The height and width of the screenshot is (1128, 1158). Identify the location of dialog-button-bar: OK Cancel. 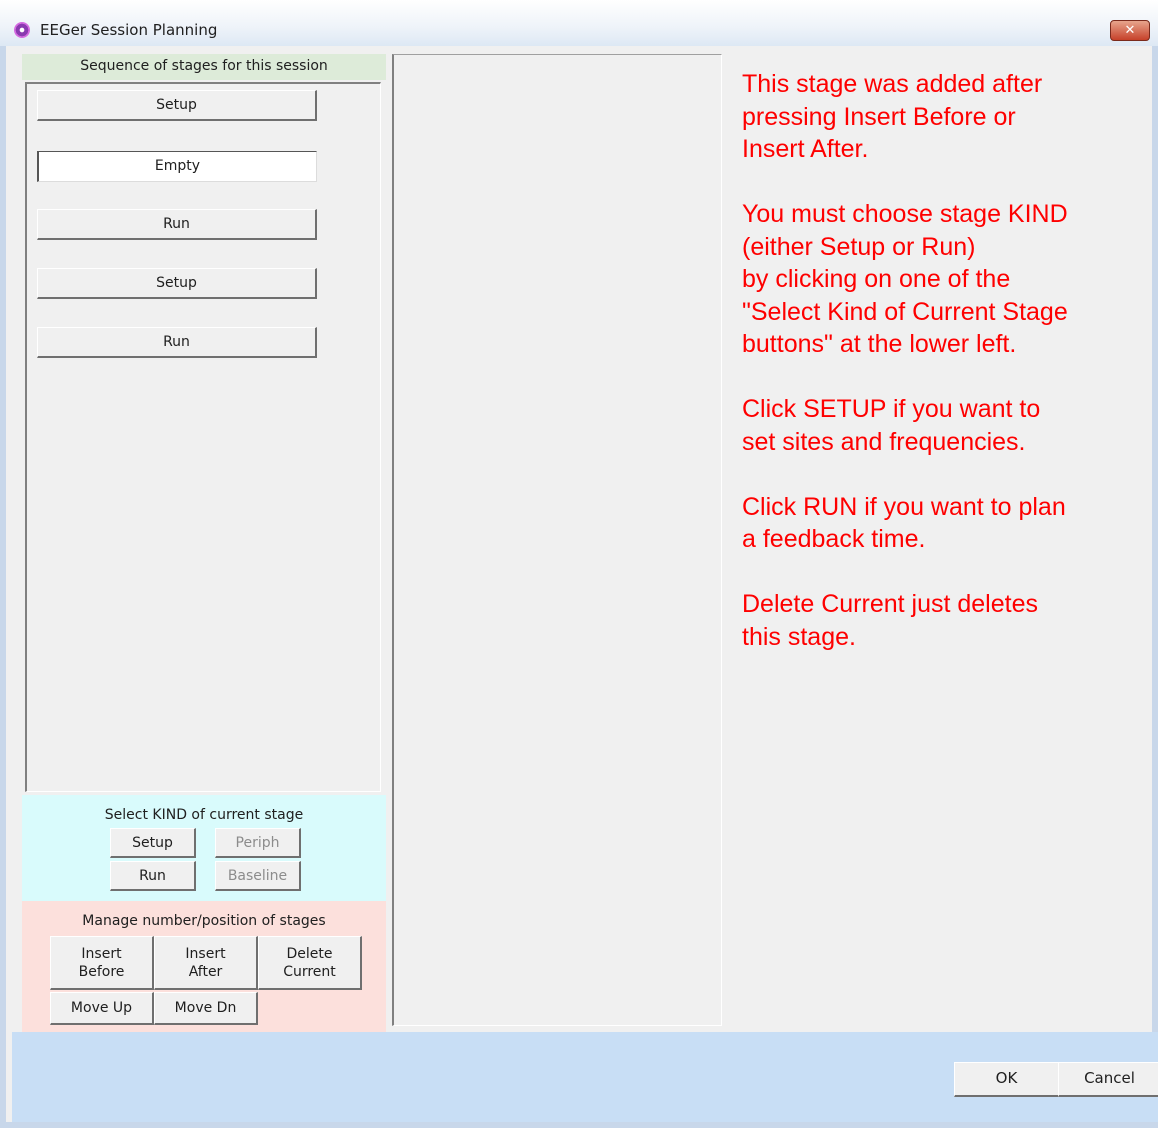
(585, 1077).